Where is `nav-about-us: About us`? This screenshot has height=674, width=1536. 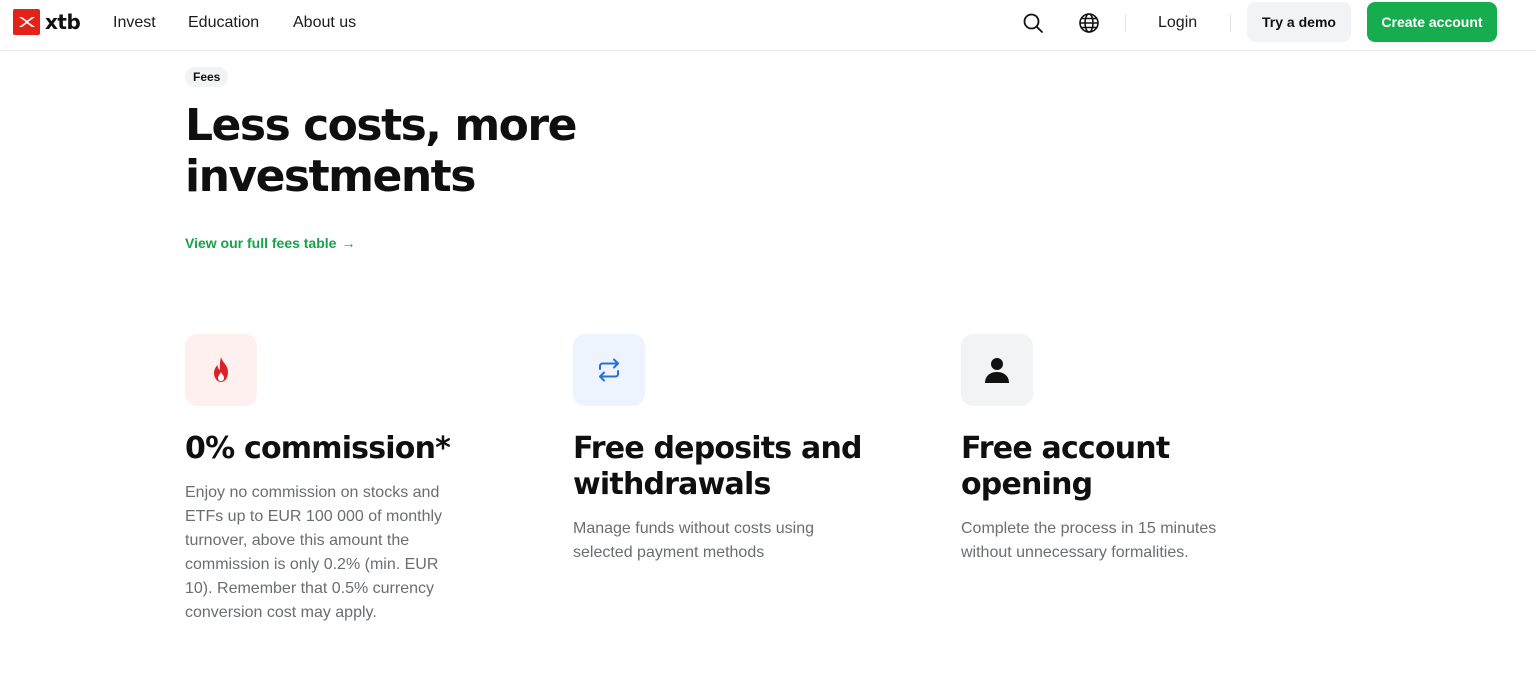 nav-about-us: About us is located at coordinates (324, 23).